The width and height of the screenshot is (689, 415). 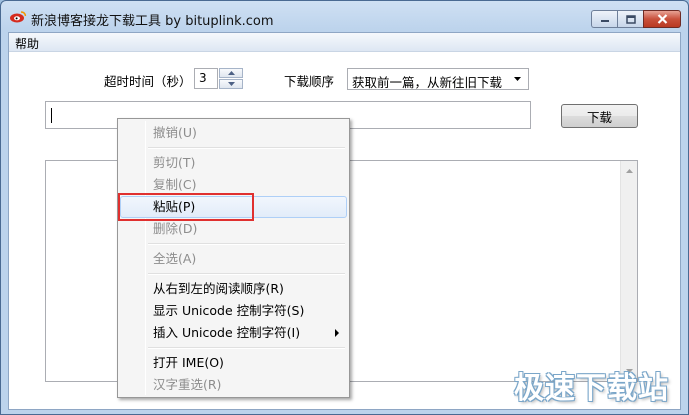 I want to click on close-icon, so click(x=662, y=19).